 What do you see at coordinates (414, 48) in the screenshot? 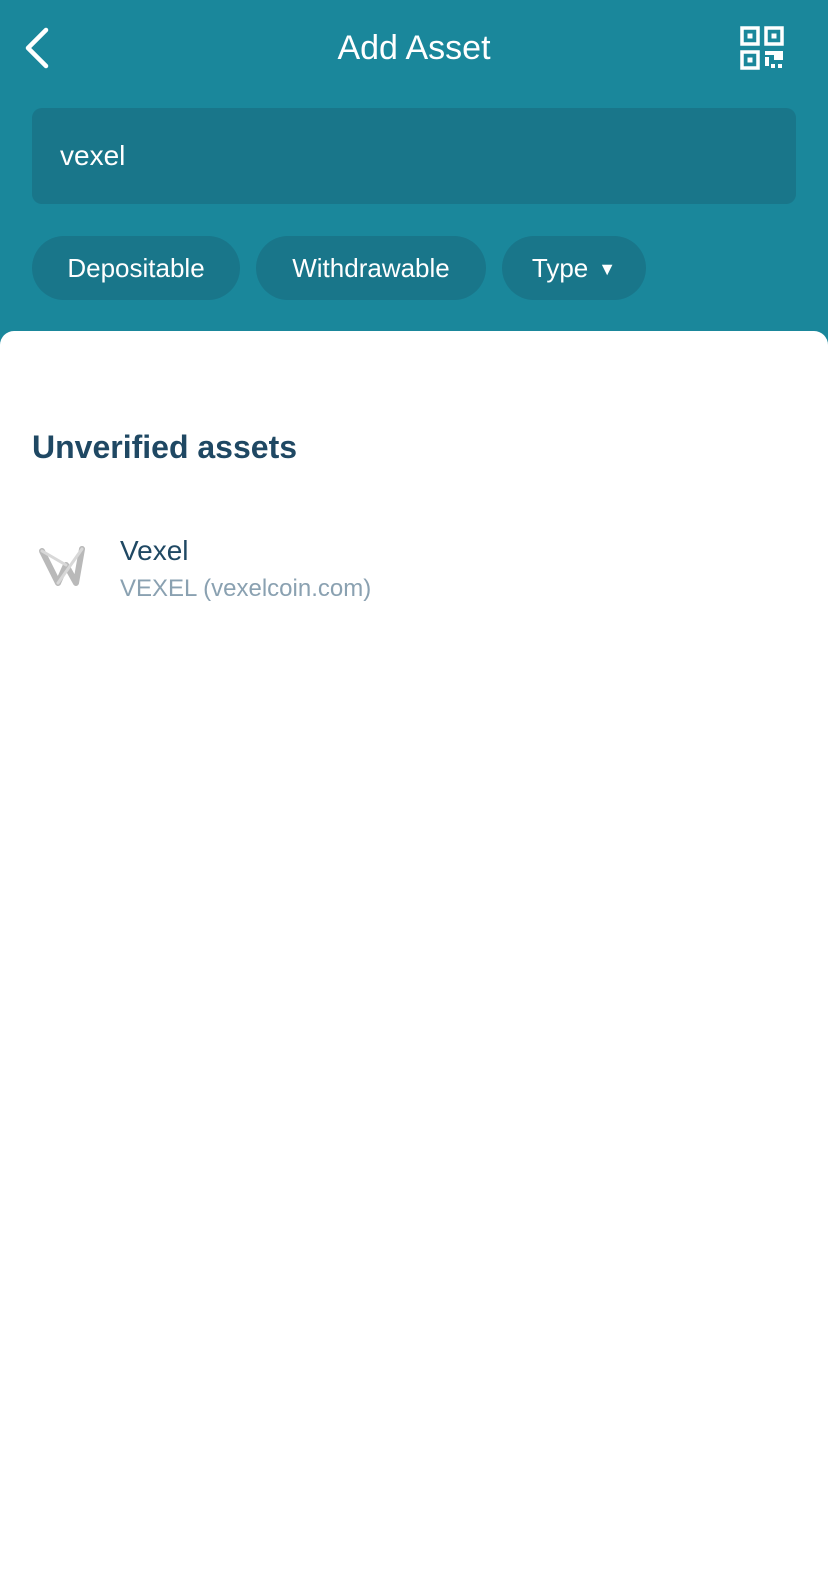
I see `page-title: Add Asset` at bounding box center [414, 48].